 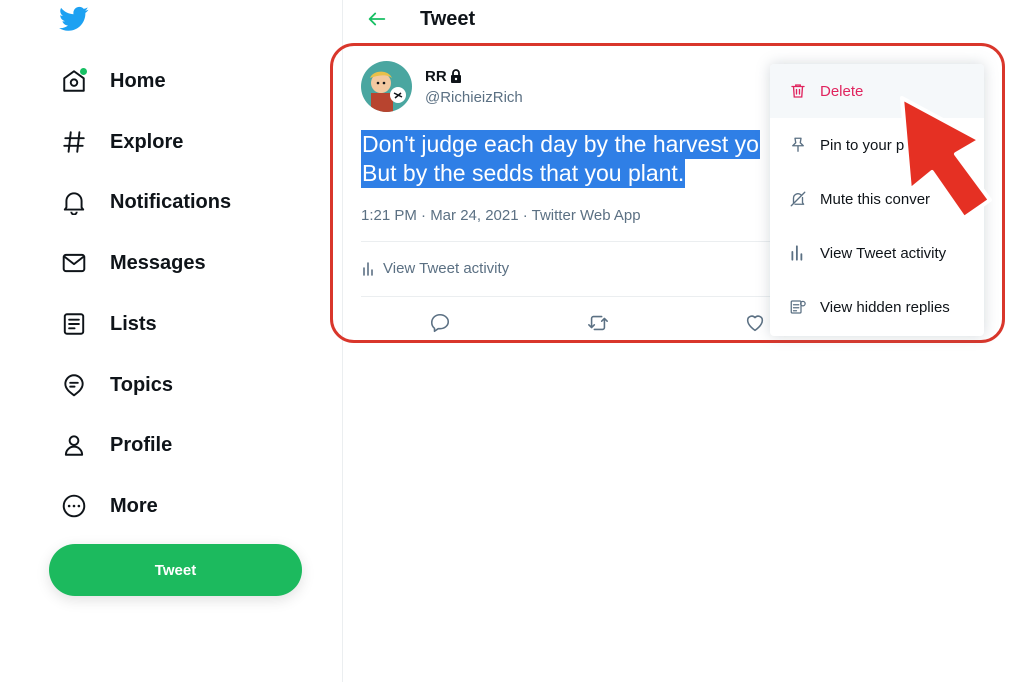 I want to click on view-tweet-activity-link: View Tweet activity, so click(x=435, y=268).